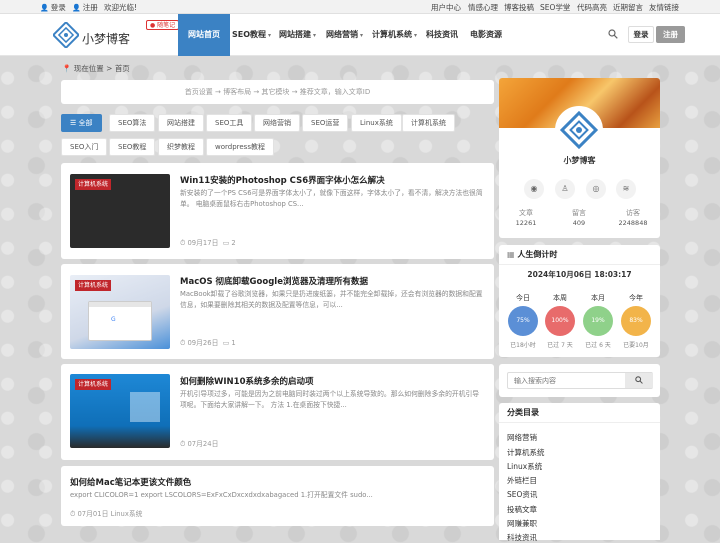  I want to click on tag-computer-system: 计算机系统, so click(428, 123).